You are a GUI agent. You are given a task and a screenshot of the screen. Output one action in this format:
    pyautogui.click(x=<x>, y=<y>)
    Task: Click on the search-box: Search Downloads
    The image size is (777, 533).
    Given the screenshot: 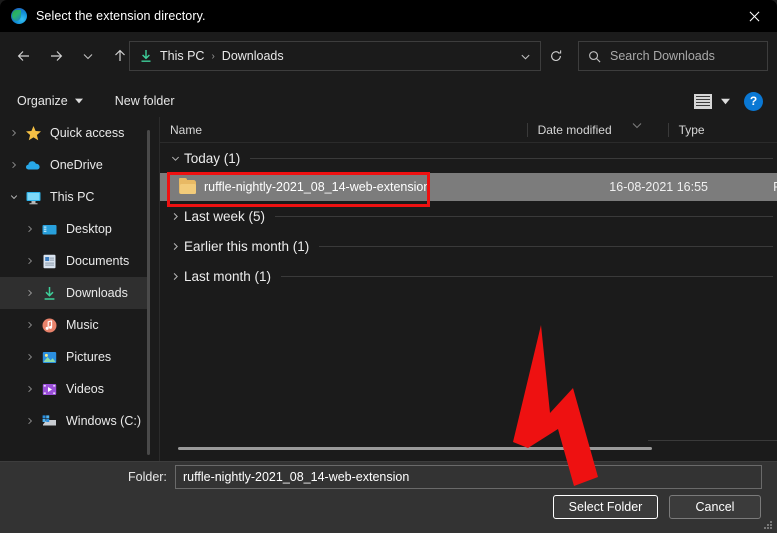 What is the action you would take?
    pyautogui.click(x=673, y=56)
    